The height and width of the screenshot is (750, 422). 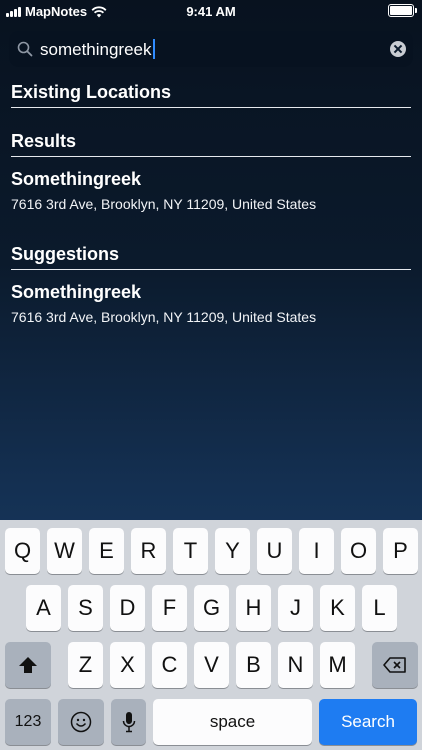 I want to click on shift-key, so click(x=28, y=665).